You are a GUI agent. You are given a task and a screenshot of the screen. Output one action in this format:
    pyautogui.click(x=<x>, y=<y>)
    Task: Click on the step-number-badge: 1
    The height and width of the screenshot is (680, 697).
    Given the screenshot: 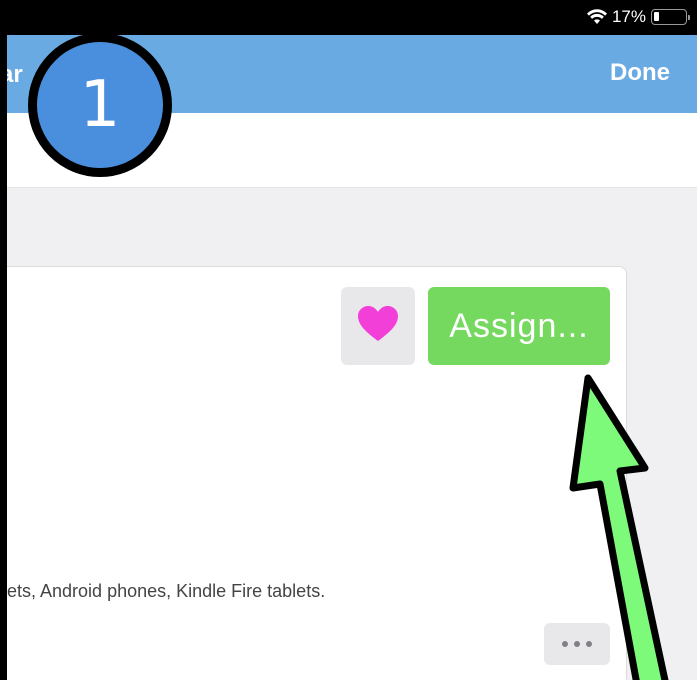 What is the action you would take?
    pyautogui.click(x=100, y=105)
    